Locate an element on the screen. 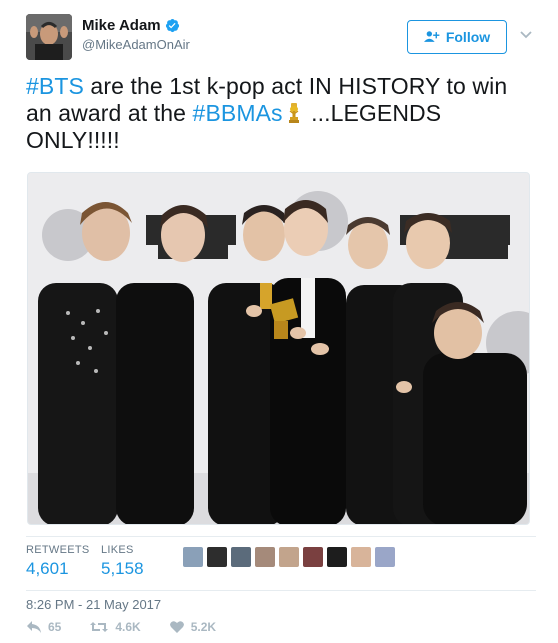  reply-count: 65 is located at coordinates (55, 627).